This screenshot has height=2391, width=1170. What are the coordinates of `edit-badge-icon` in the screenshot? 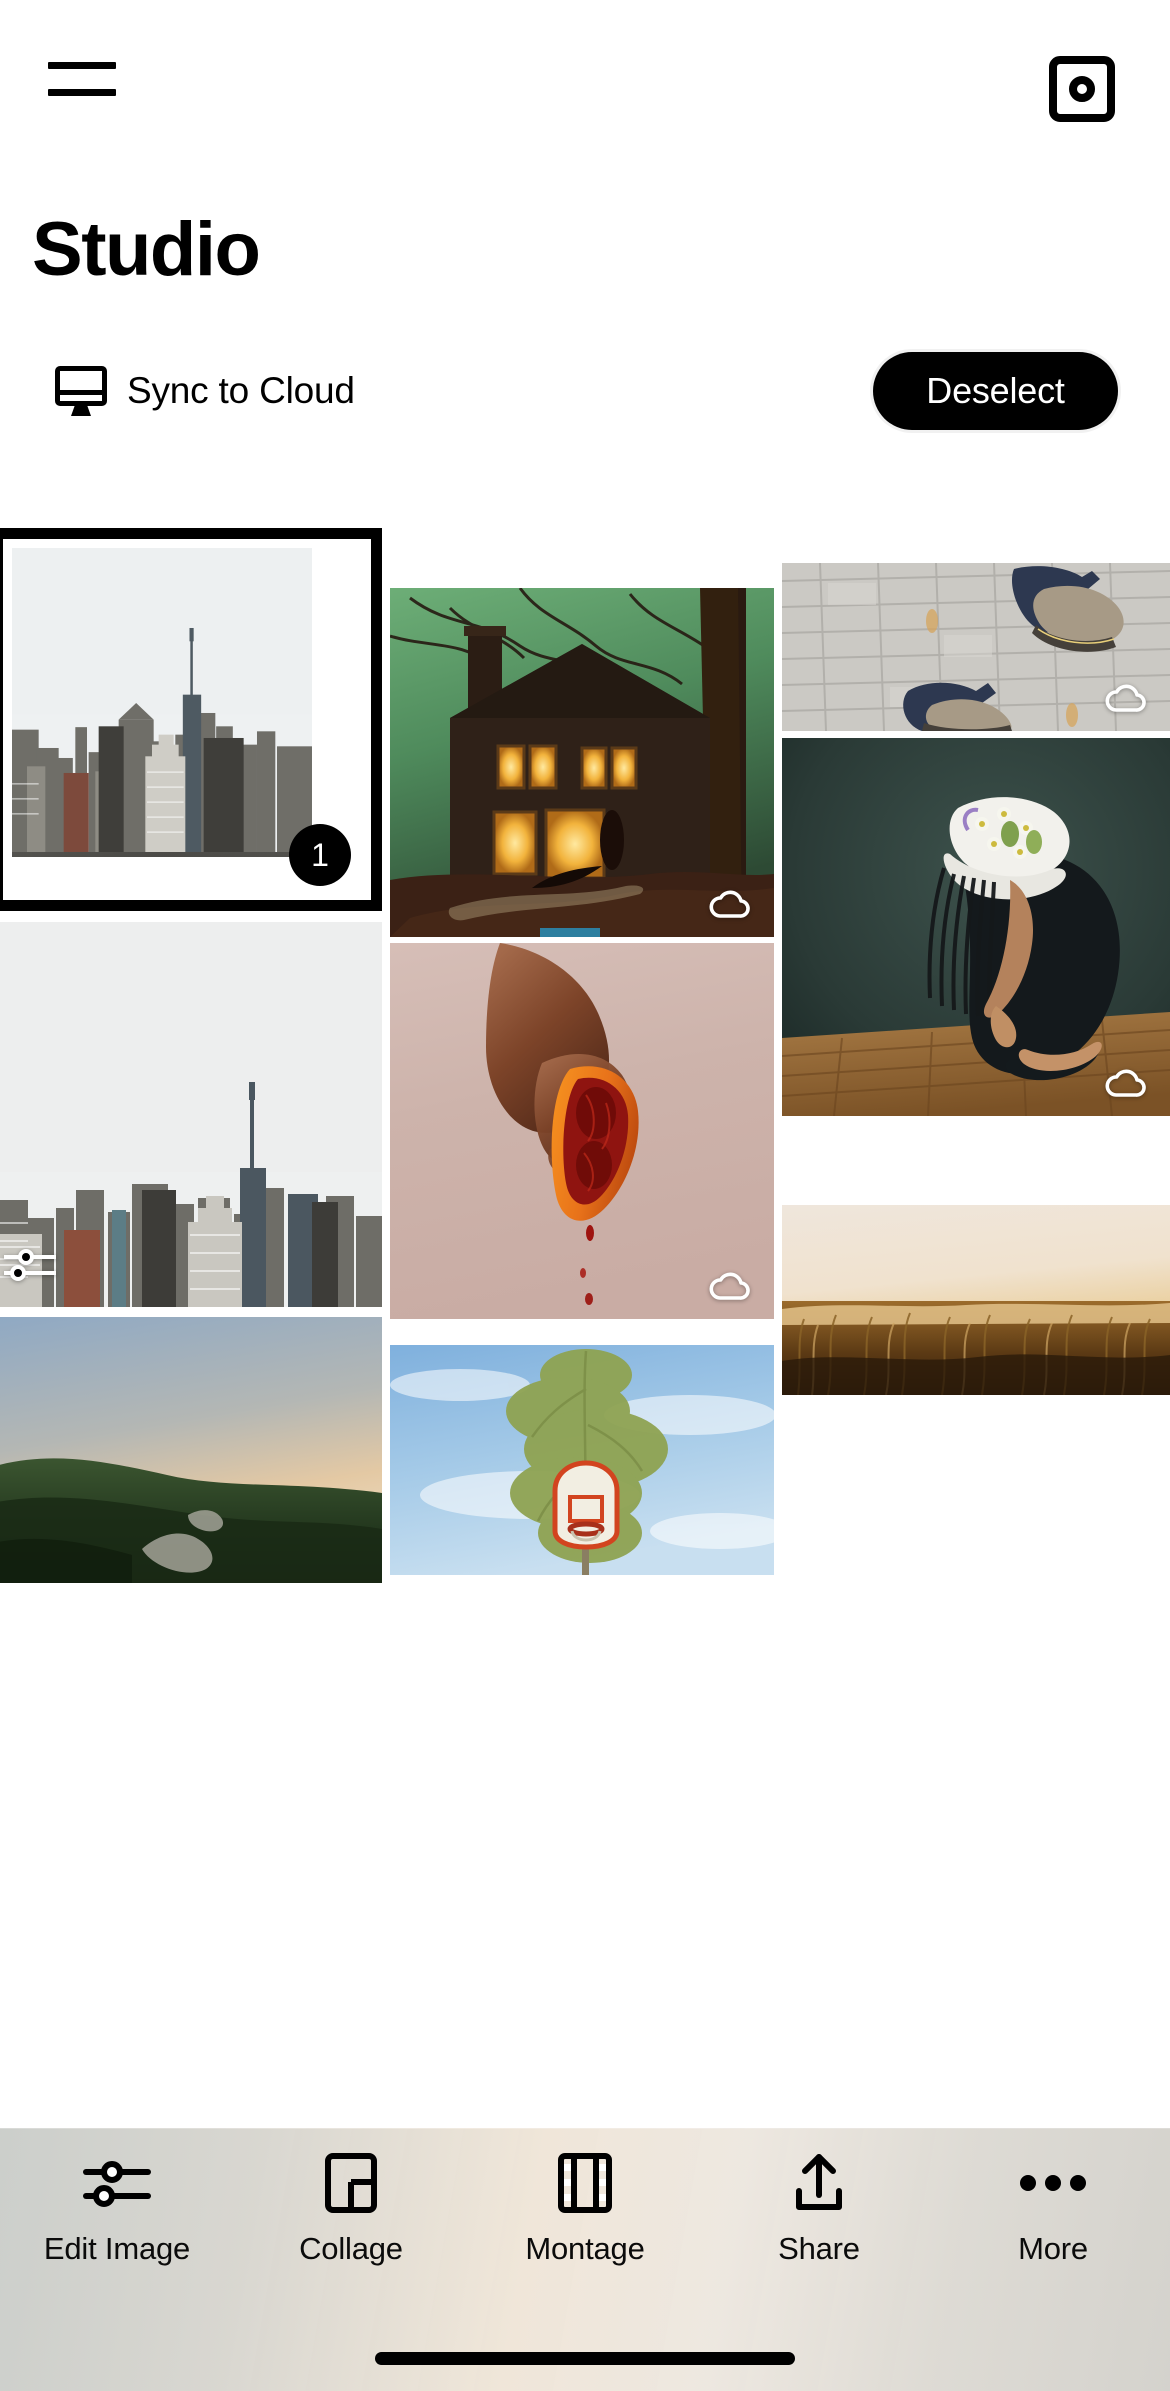 It's located at (30, 1265).